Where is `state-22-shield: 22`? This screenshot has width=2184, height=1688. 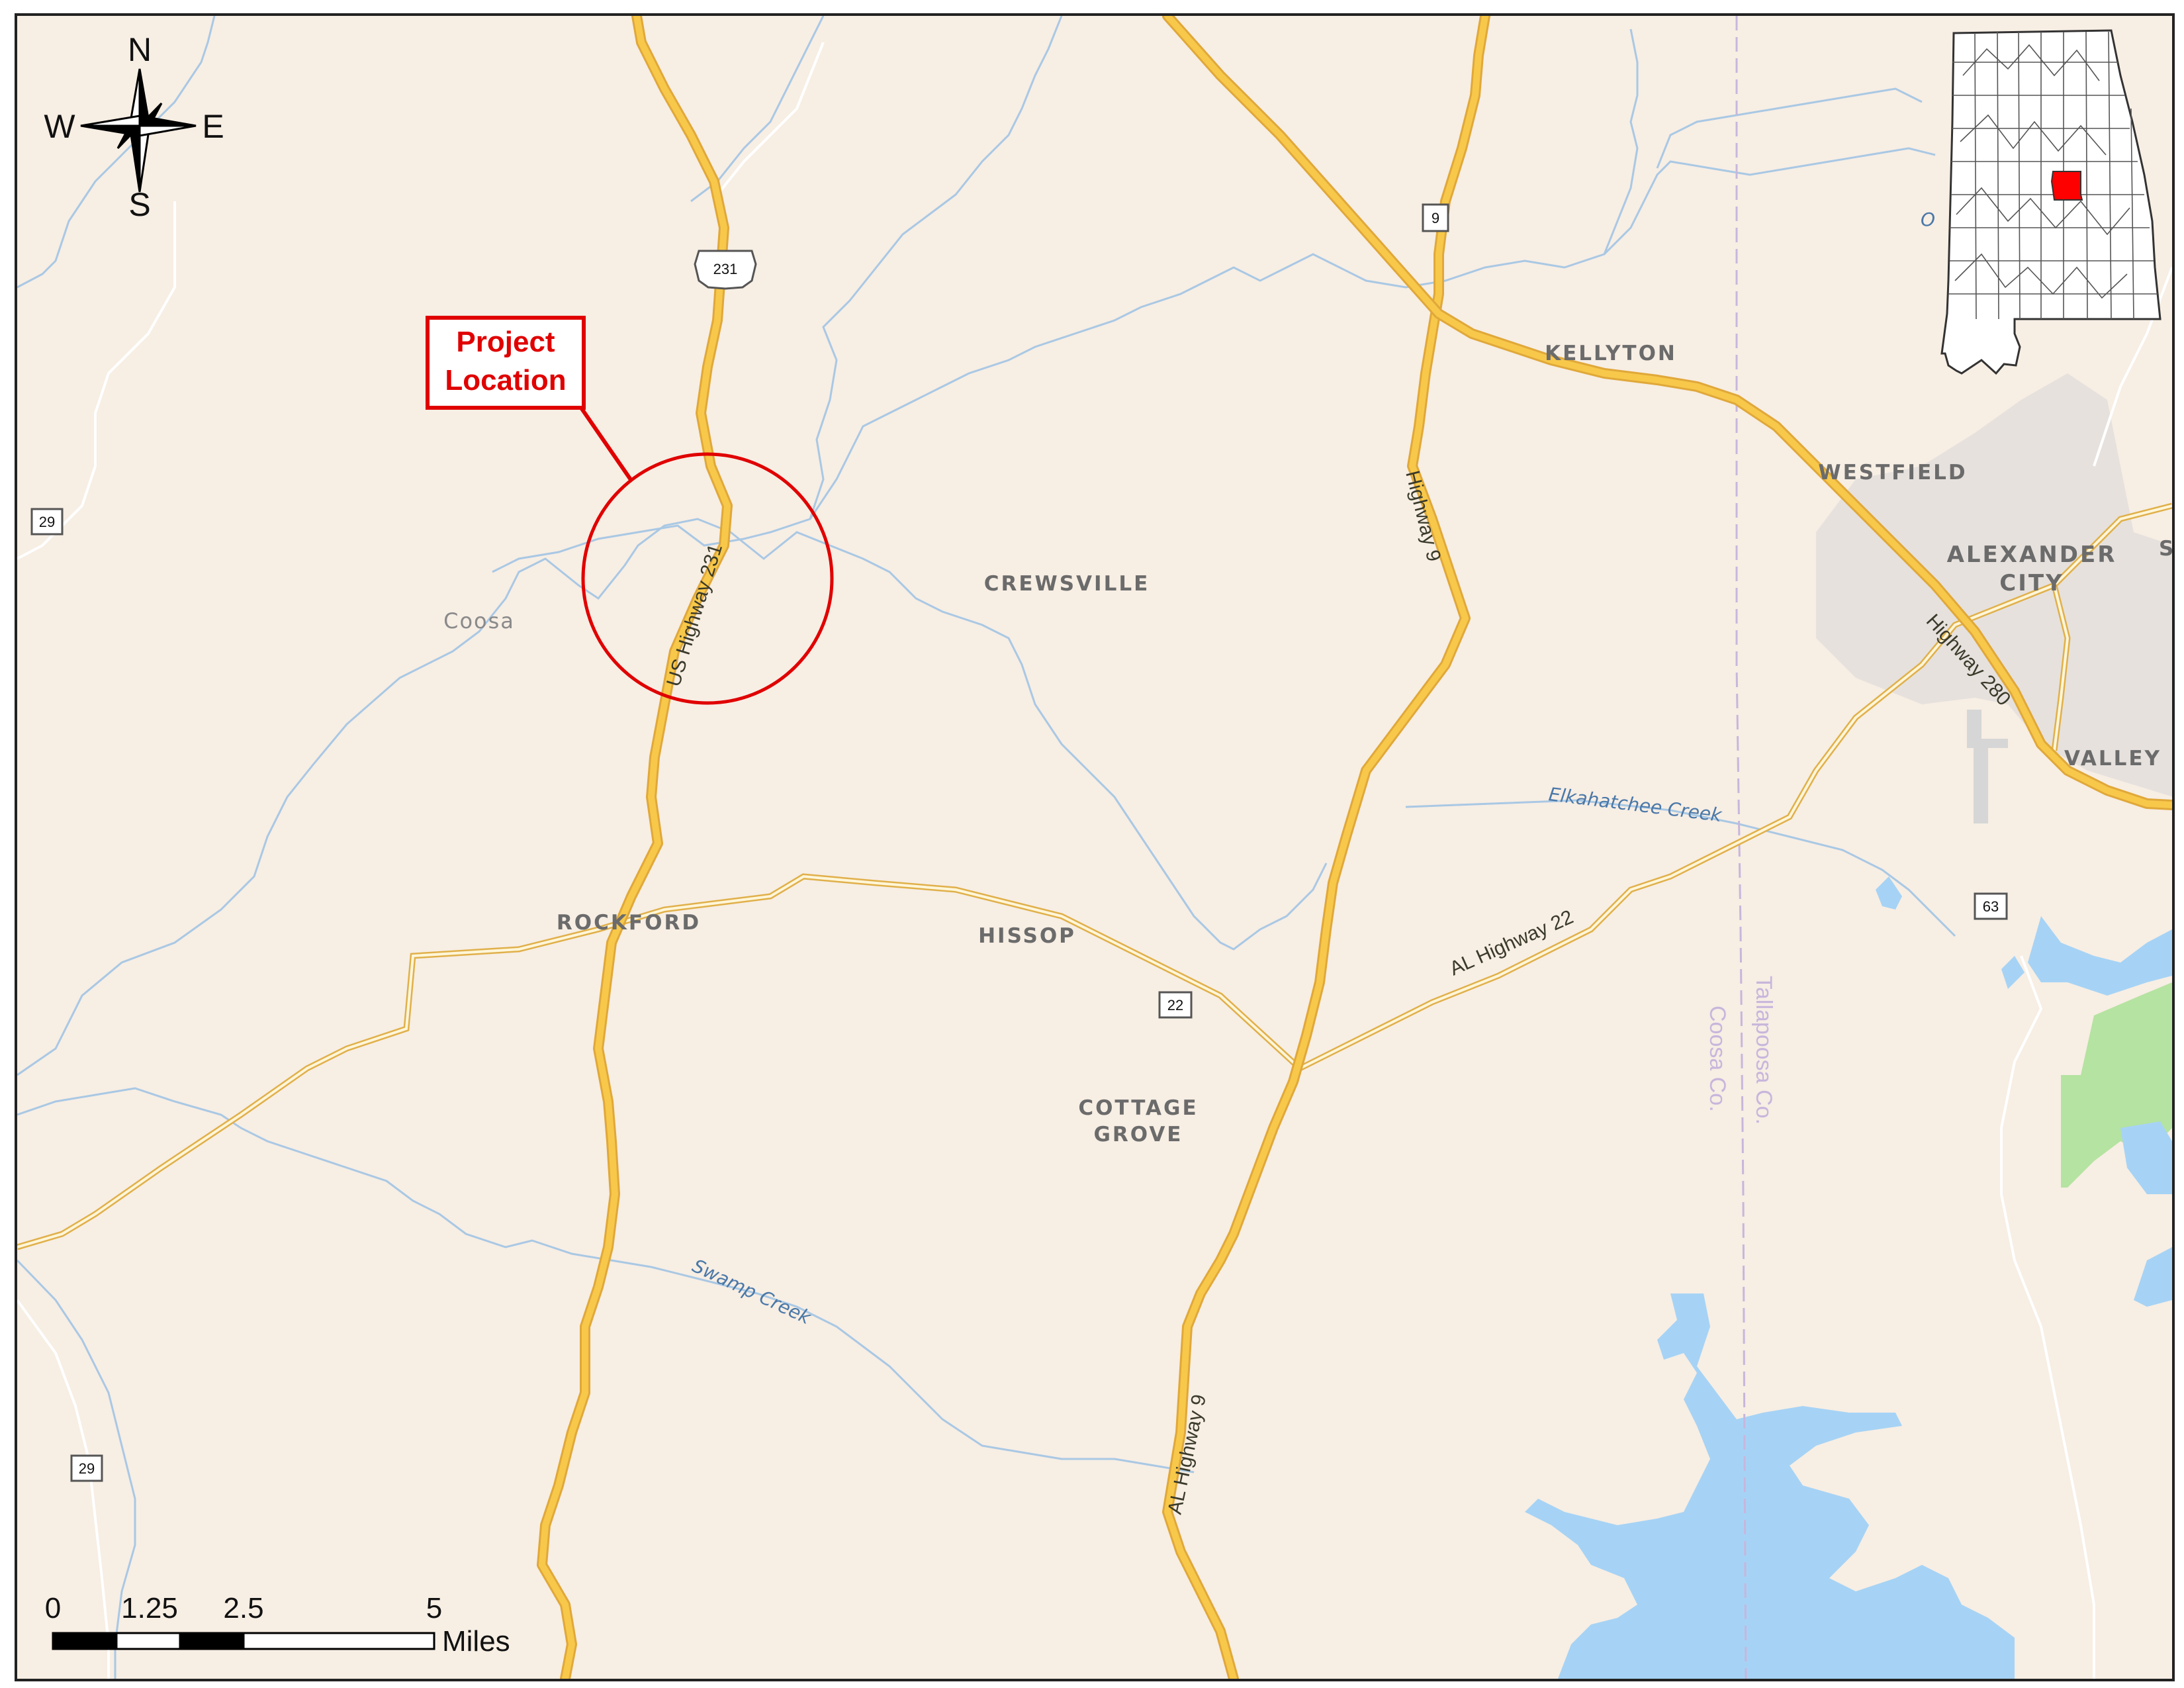
state-22-shield: 22 is located at coordinates (1176, 1005).